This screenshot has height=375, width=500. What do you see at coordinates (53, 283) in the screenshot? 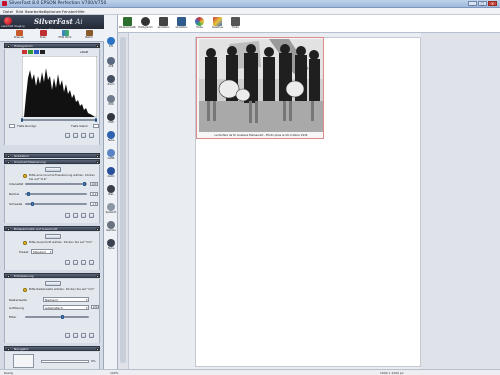
I see `descreen-mode-button` at bounding box center [53, 283].